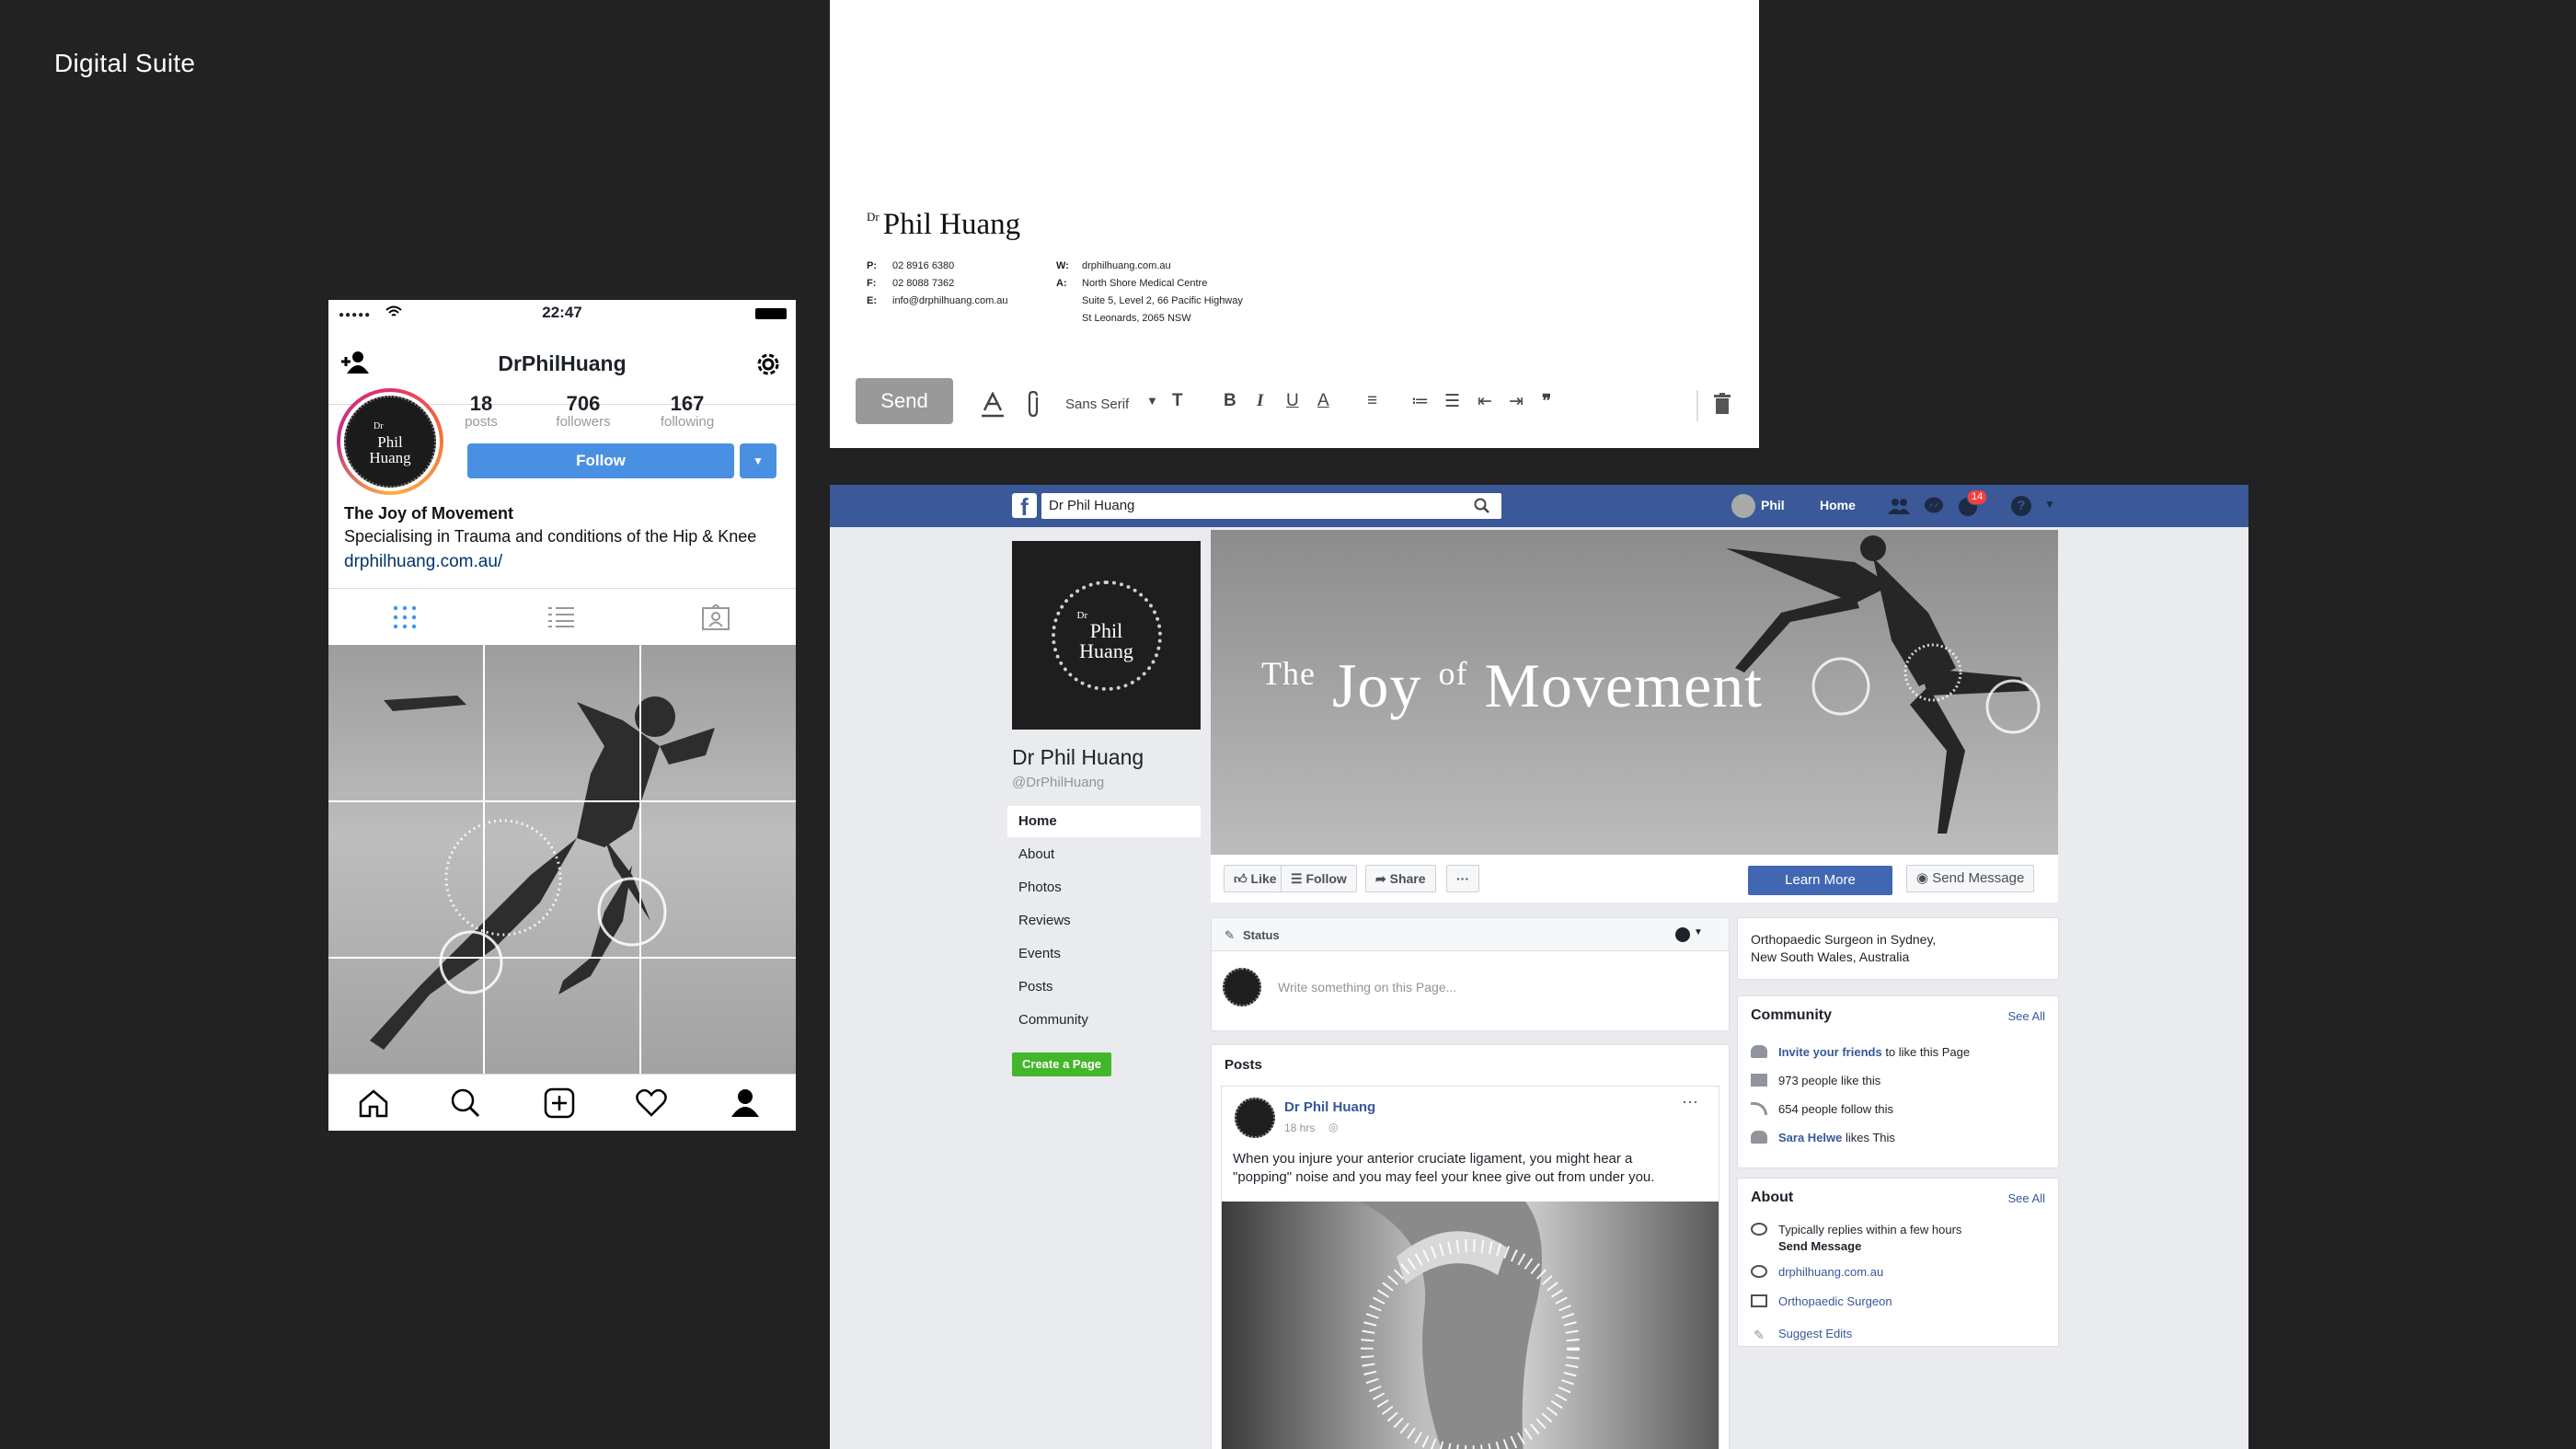 This screenshot has width=2576, height=1449. Describe the element at coordinates (716, 617) in the screenshot. I see `tagged-icon` at that location.